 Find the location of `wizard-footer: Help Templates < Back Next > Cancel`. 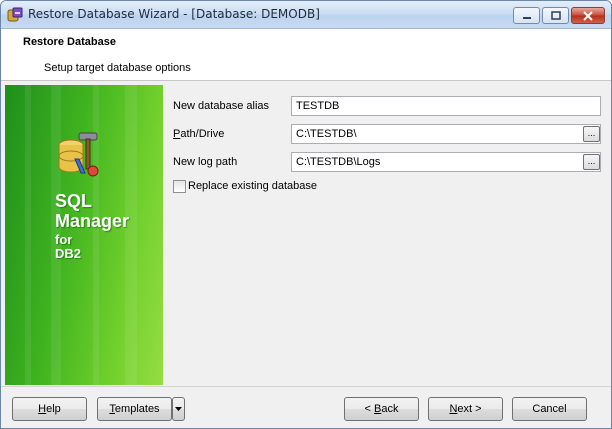

wizard-footer: Help Templates < Back Next > Cancel is located at coordinates (306, 407).